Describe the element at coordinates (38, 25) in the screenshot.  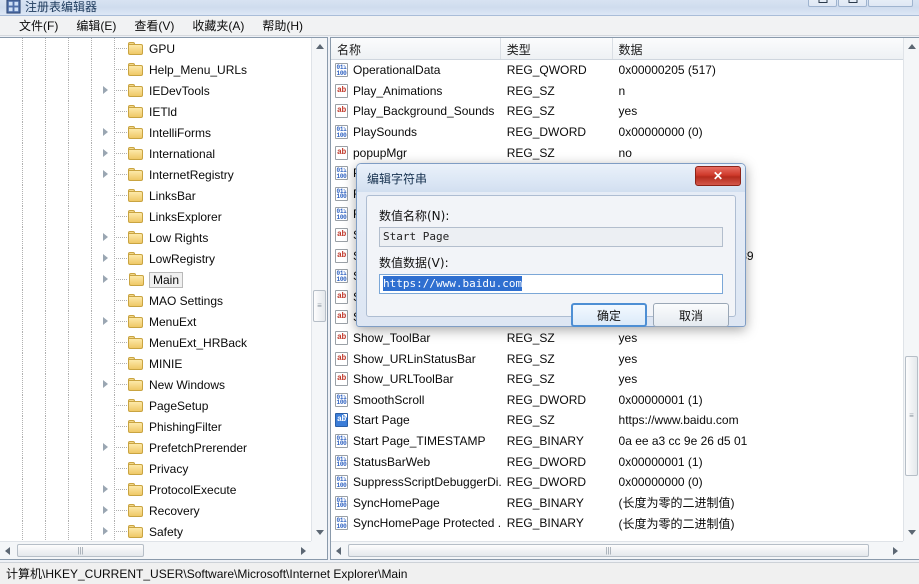
I see `menu-item-file: 文件(F)` at that location.